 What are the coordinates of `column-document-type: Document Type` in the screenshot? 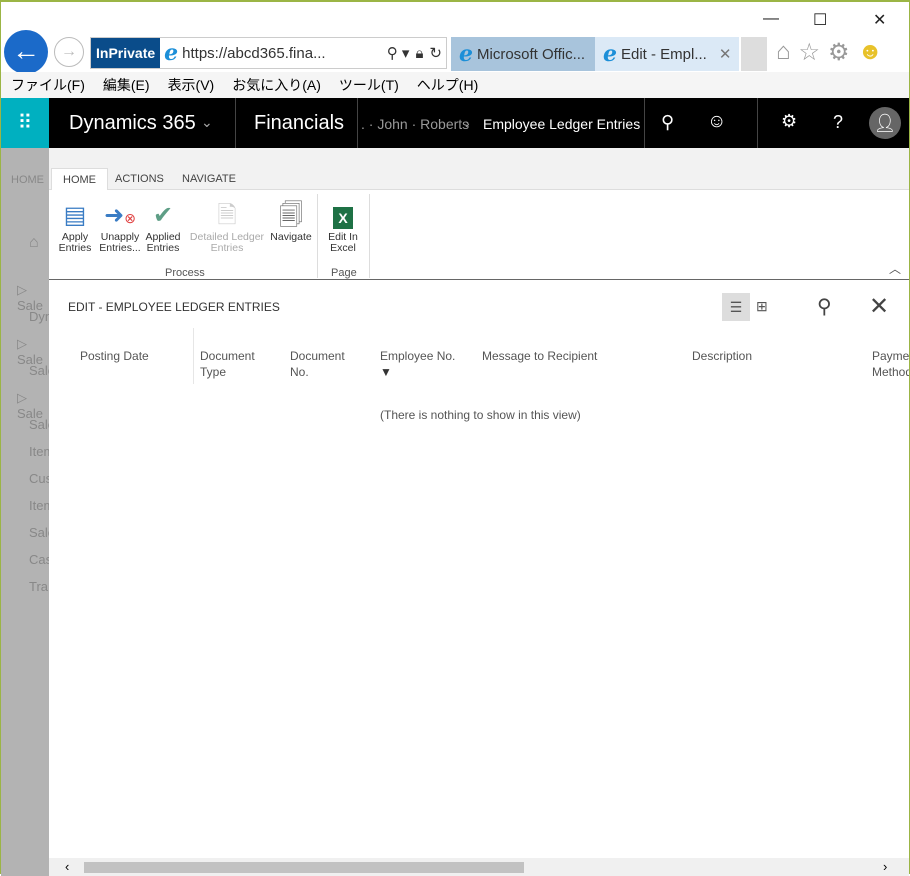 It's located at (227, 364).